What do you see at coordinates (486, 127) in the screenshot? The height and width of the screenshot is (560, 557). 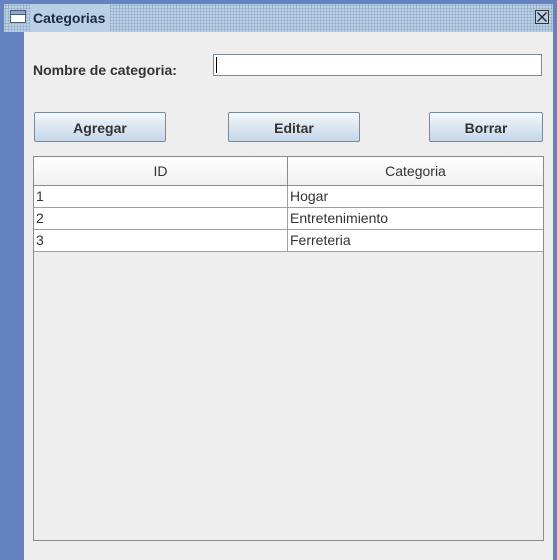 I see `delete-button: Borrar` at bounding box center [486, 127].